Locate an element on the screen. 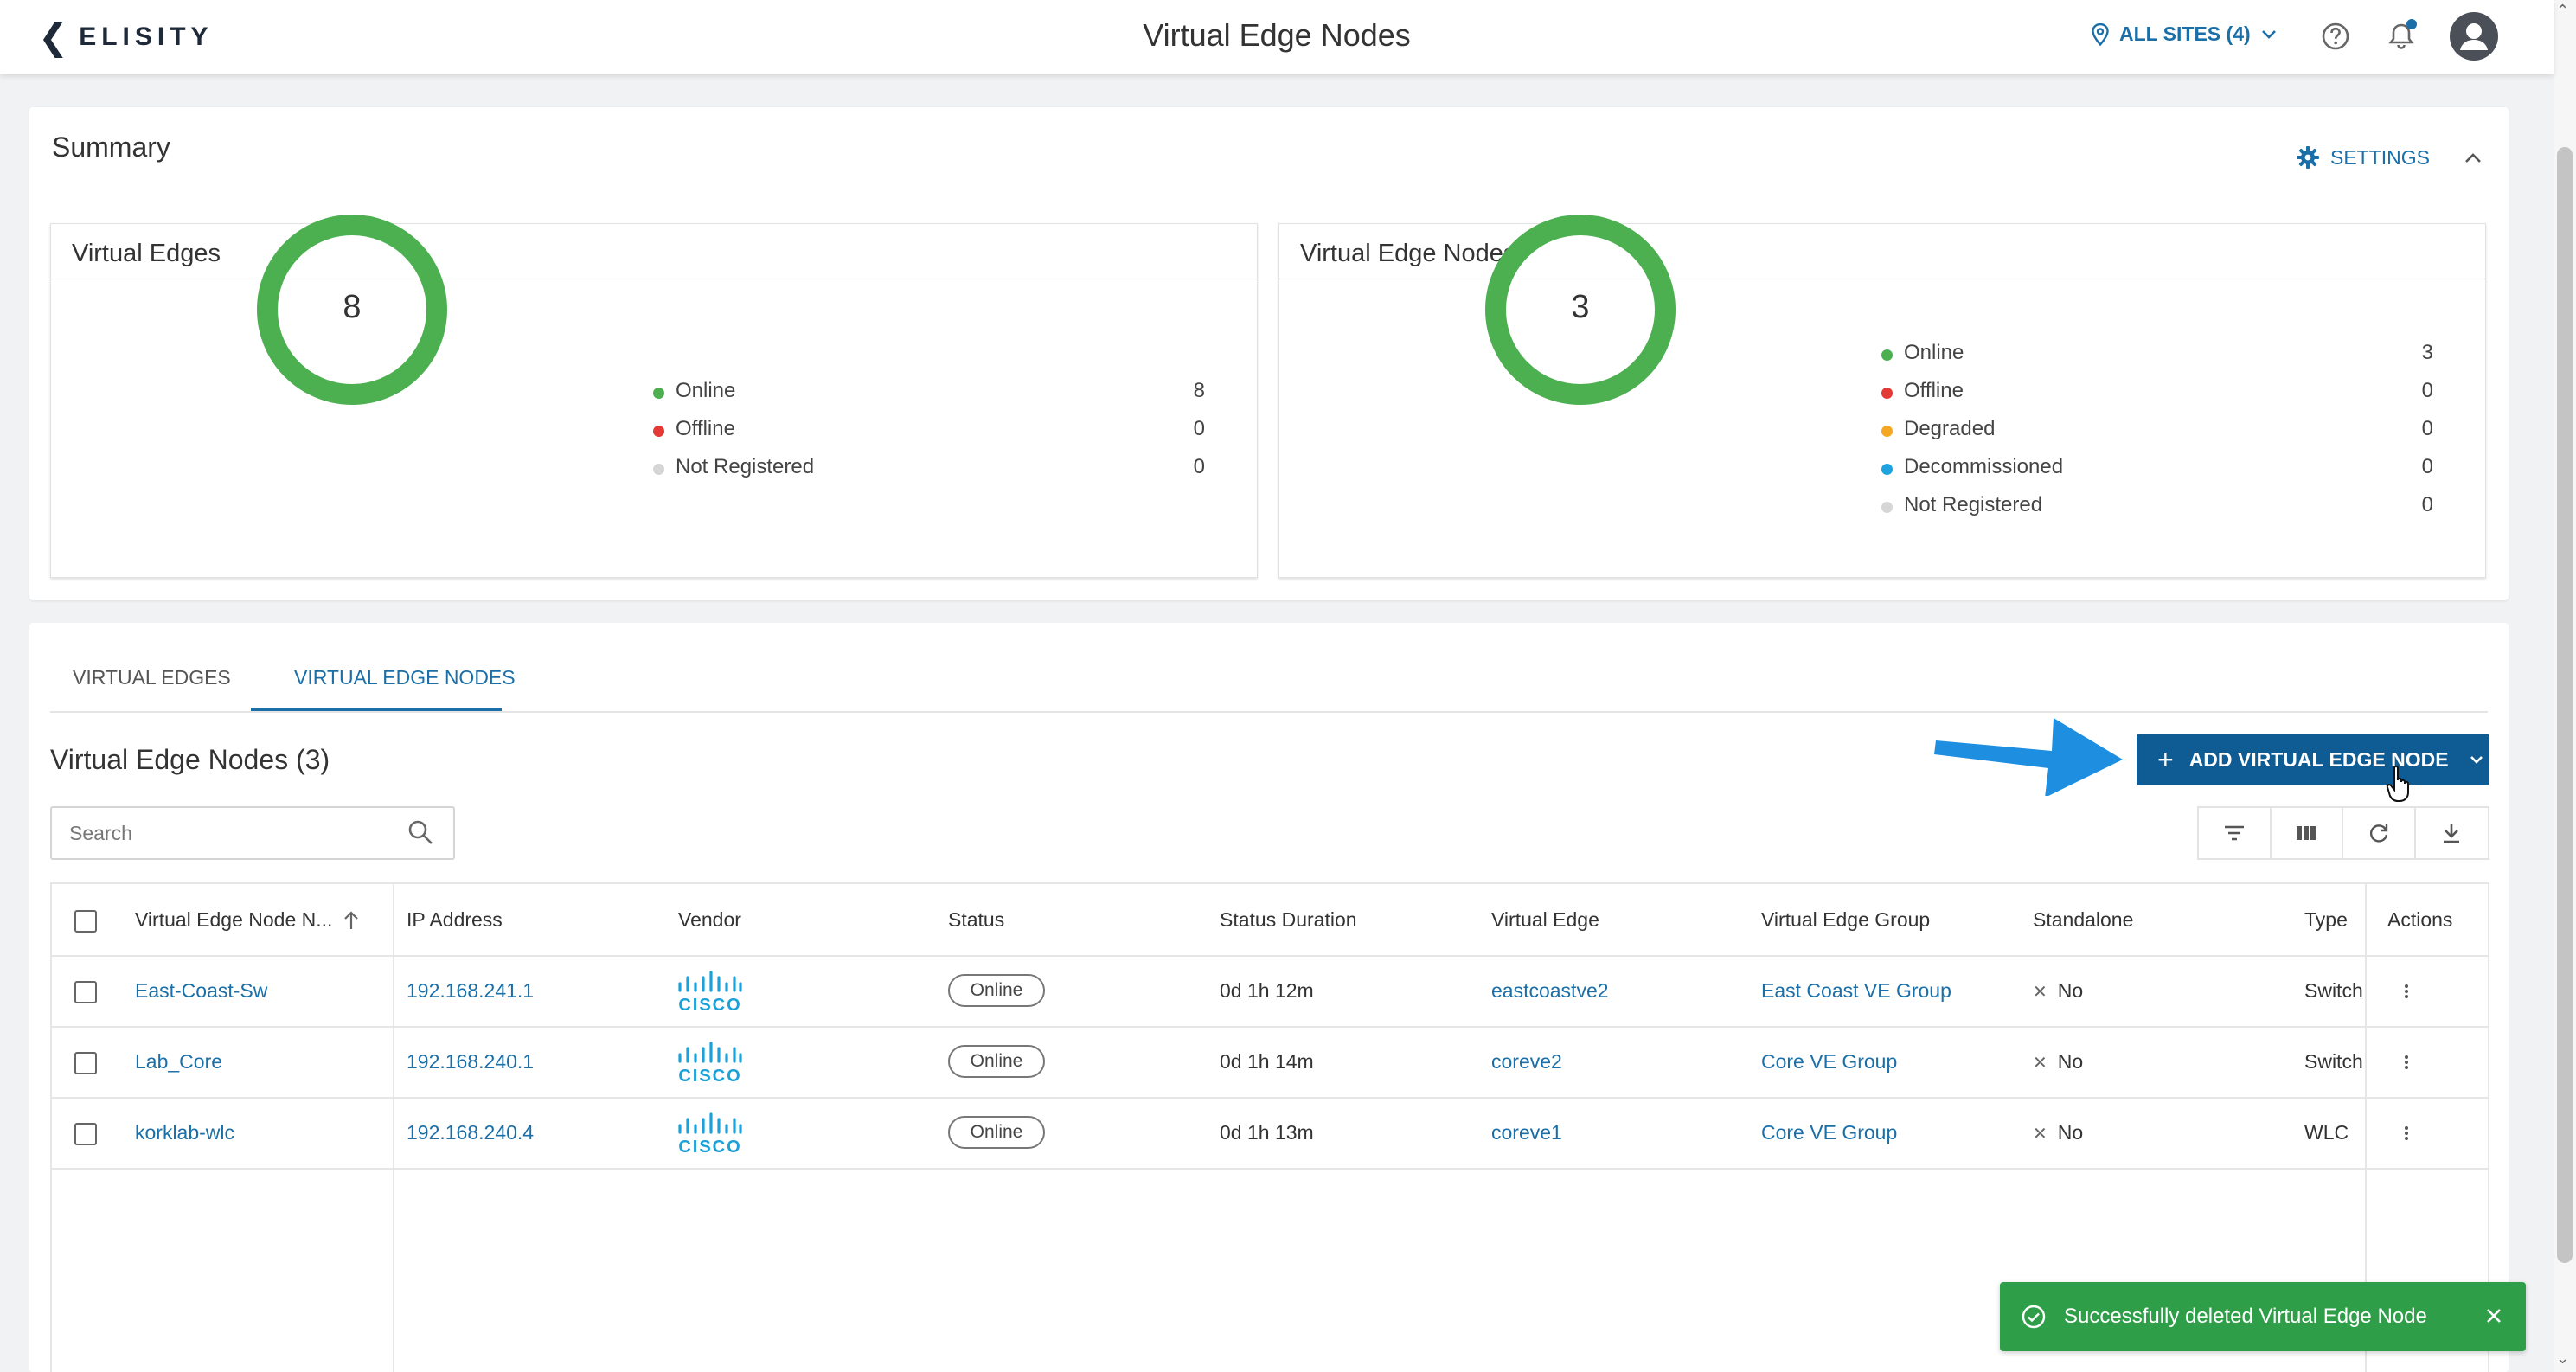 This screenshot has height=1372, width=2576. legend-label: Not Registered is located at coordinates (1974, 504).